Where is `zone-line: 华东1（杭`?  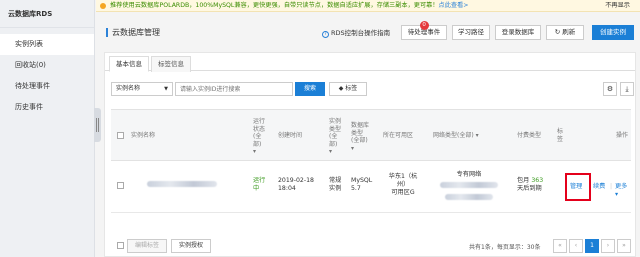 zone-line: 华东1（杭 is located at coordinates (403, 176).